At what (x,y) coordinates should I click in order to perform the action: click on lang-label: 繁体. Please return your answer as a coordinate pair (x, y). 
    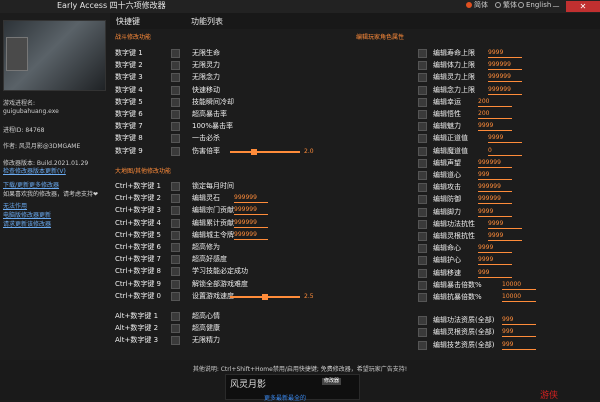
    Looking at the image, I should click on (510, 5).